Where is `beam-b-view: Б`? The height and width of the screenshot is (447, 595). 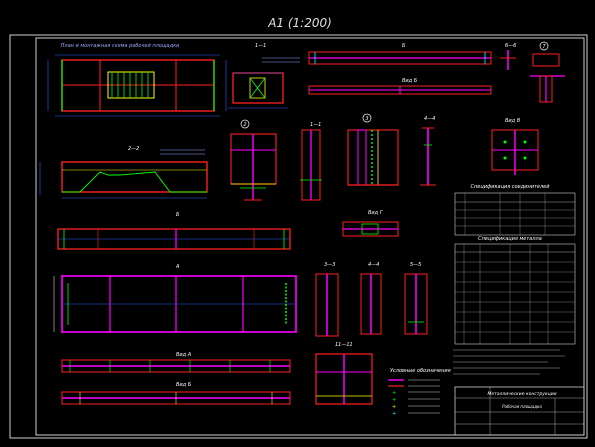 beam-b-view: Б is located at coordinates (174, 231).